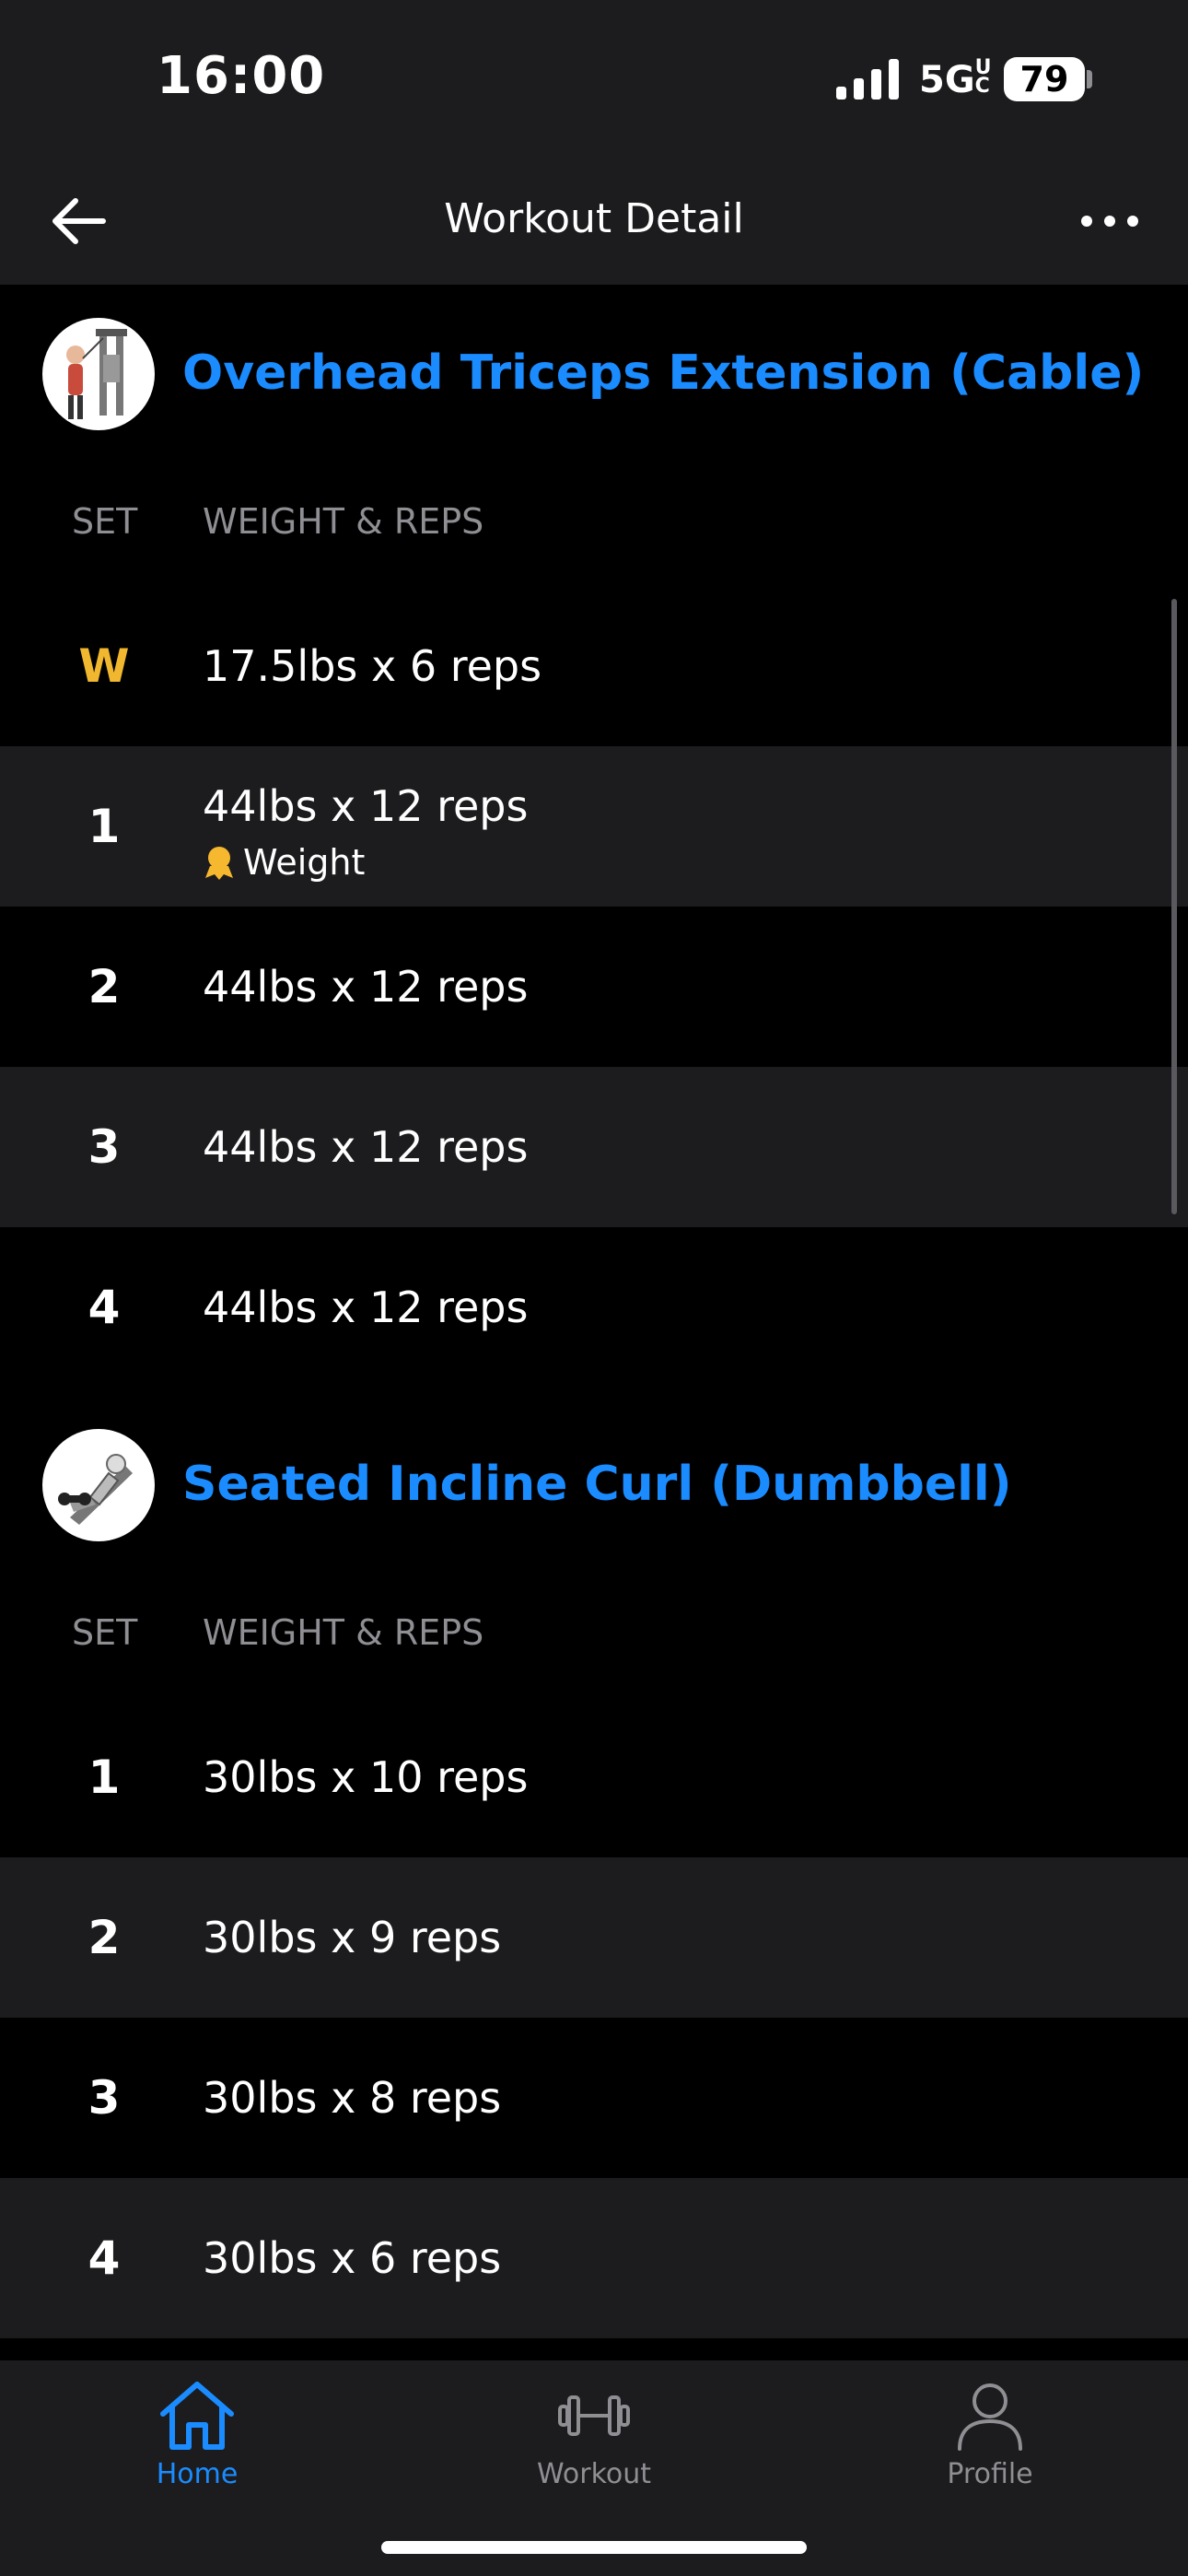 Image resolution: width=1188 pixels, height=2576 pixels. I want to click on network-sub-label: UC, so click(983, 77).